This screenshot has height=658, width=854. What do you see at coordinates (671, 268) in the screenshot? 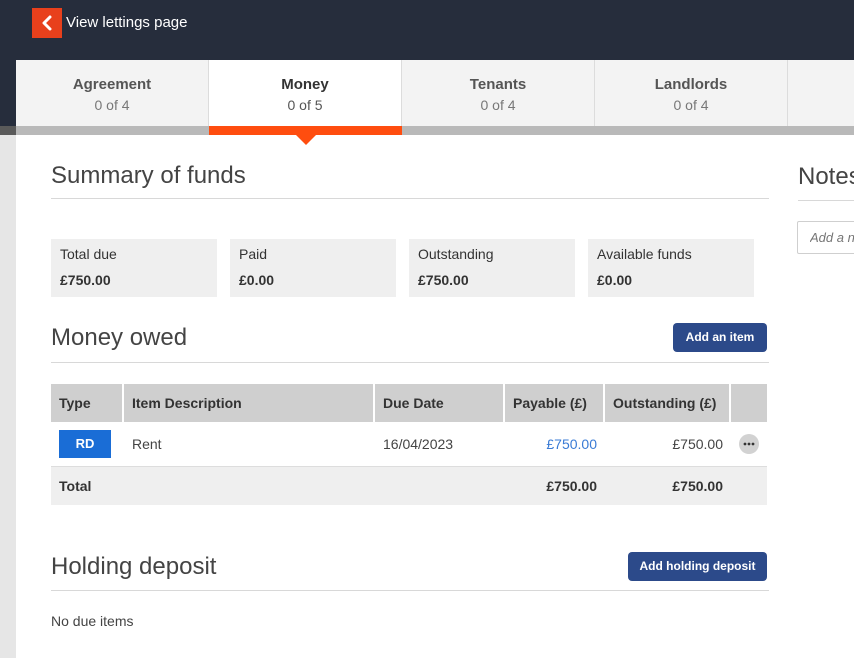
I see `summary-available-funds: Available funds £0.00` at bounding box center [671, 268].